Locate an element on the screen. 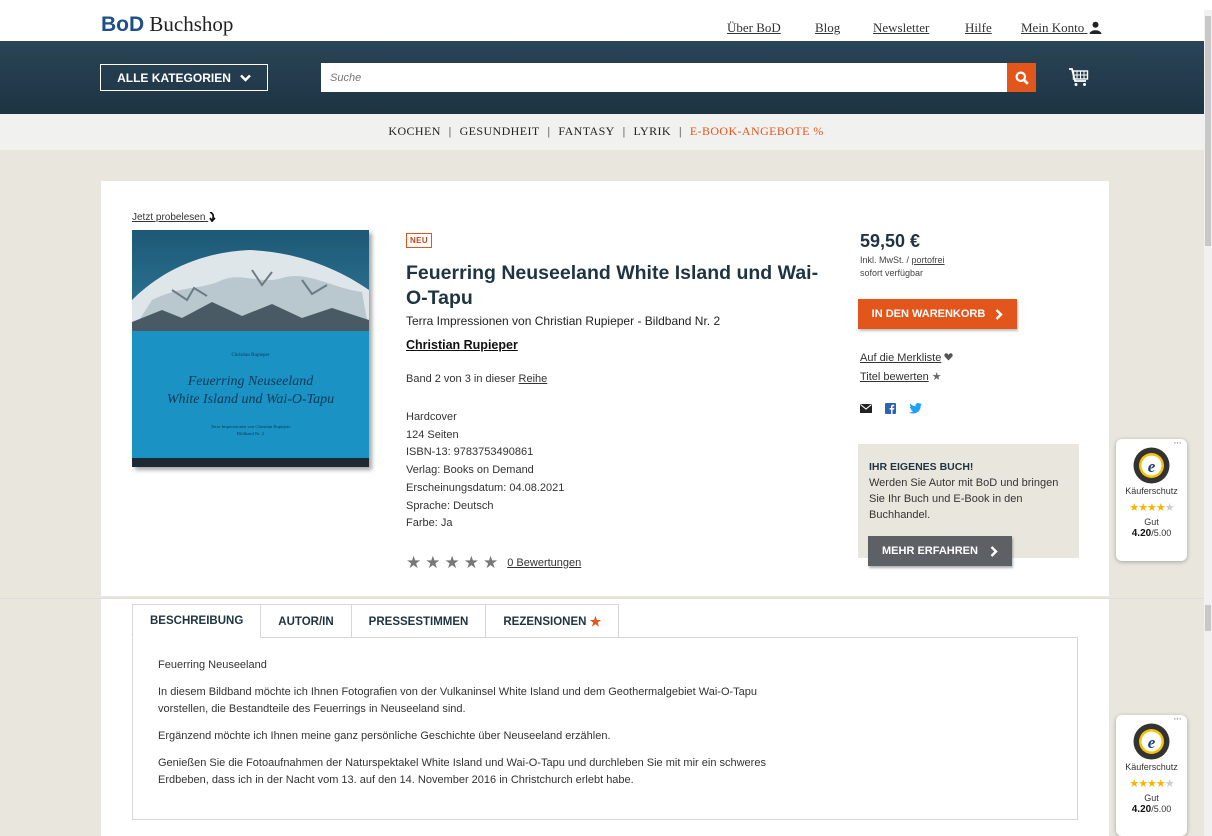 The height and width of the screenshot is (836, 1212). link-newsletter: Newsletter is located at coordinates (901, 28).